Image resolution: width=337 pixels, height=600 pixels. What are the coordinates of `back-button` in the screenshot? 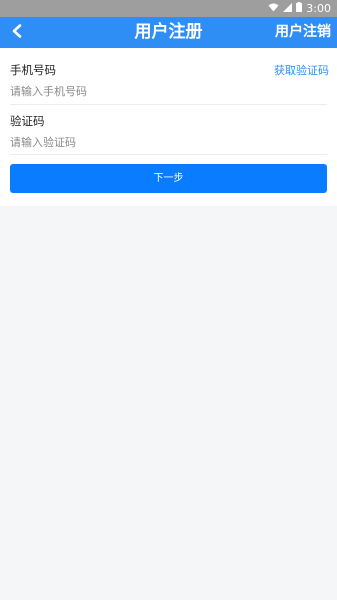 It's located at (17, 32).